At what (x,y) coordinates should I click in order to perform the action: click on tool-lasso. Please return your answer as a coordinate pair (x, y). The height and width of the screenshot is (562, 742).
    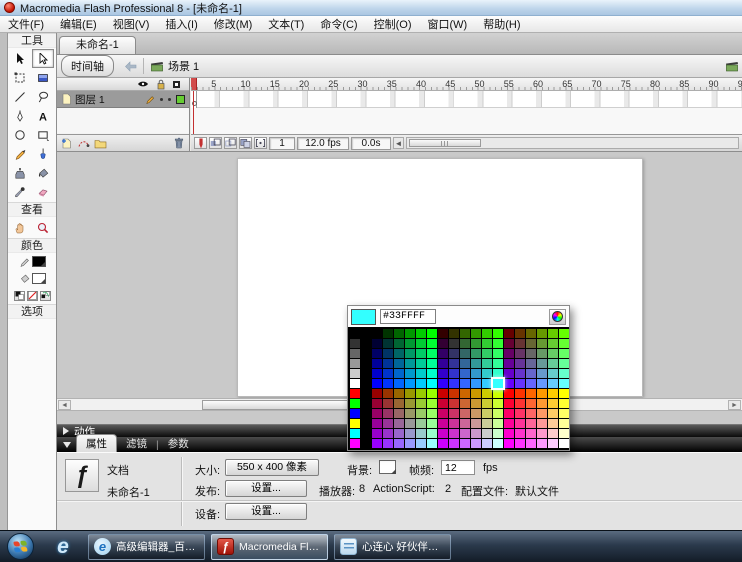
    Looking at the image, I should click on (43, 96).